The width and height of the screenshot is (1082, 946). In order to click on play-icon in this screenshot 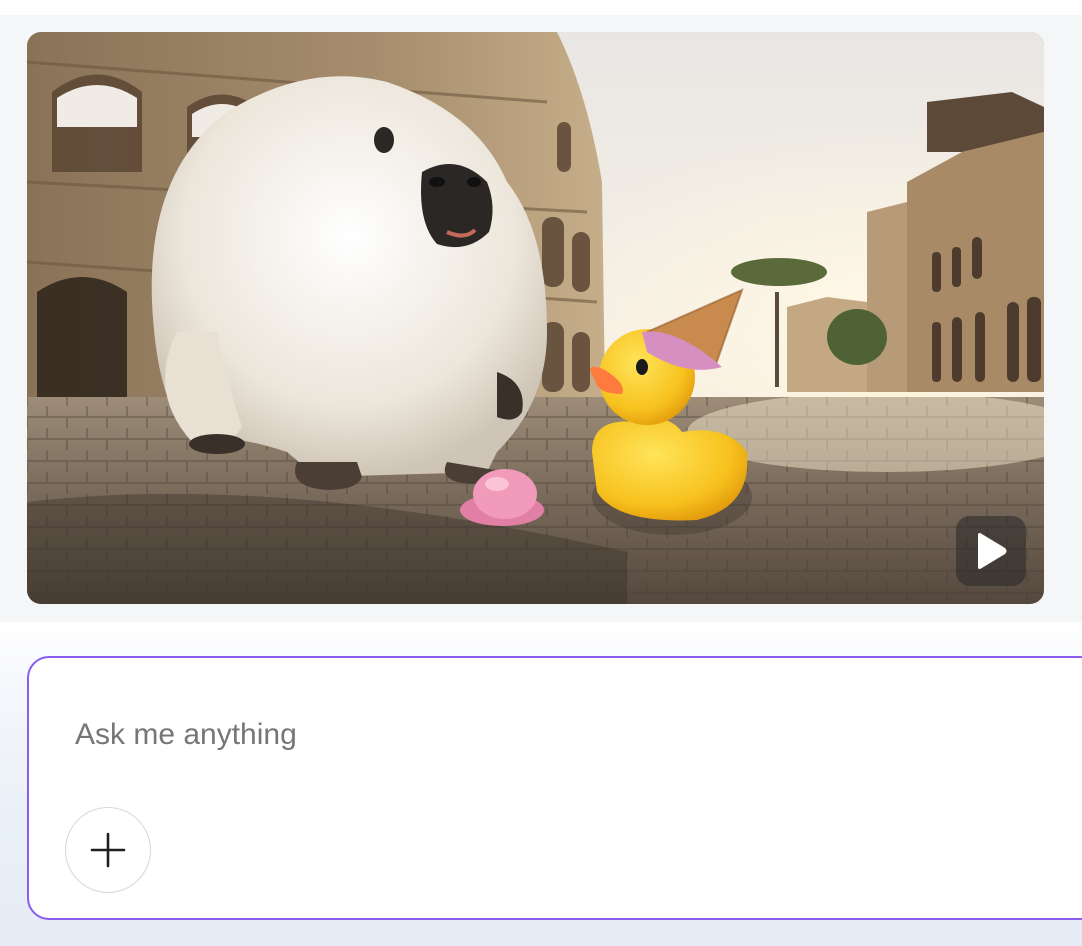, I will do `click(992, 551)`.